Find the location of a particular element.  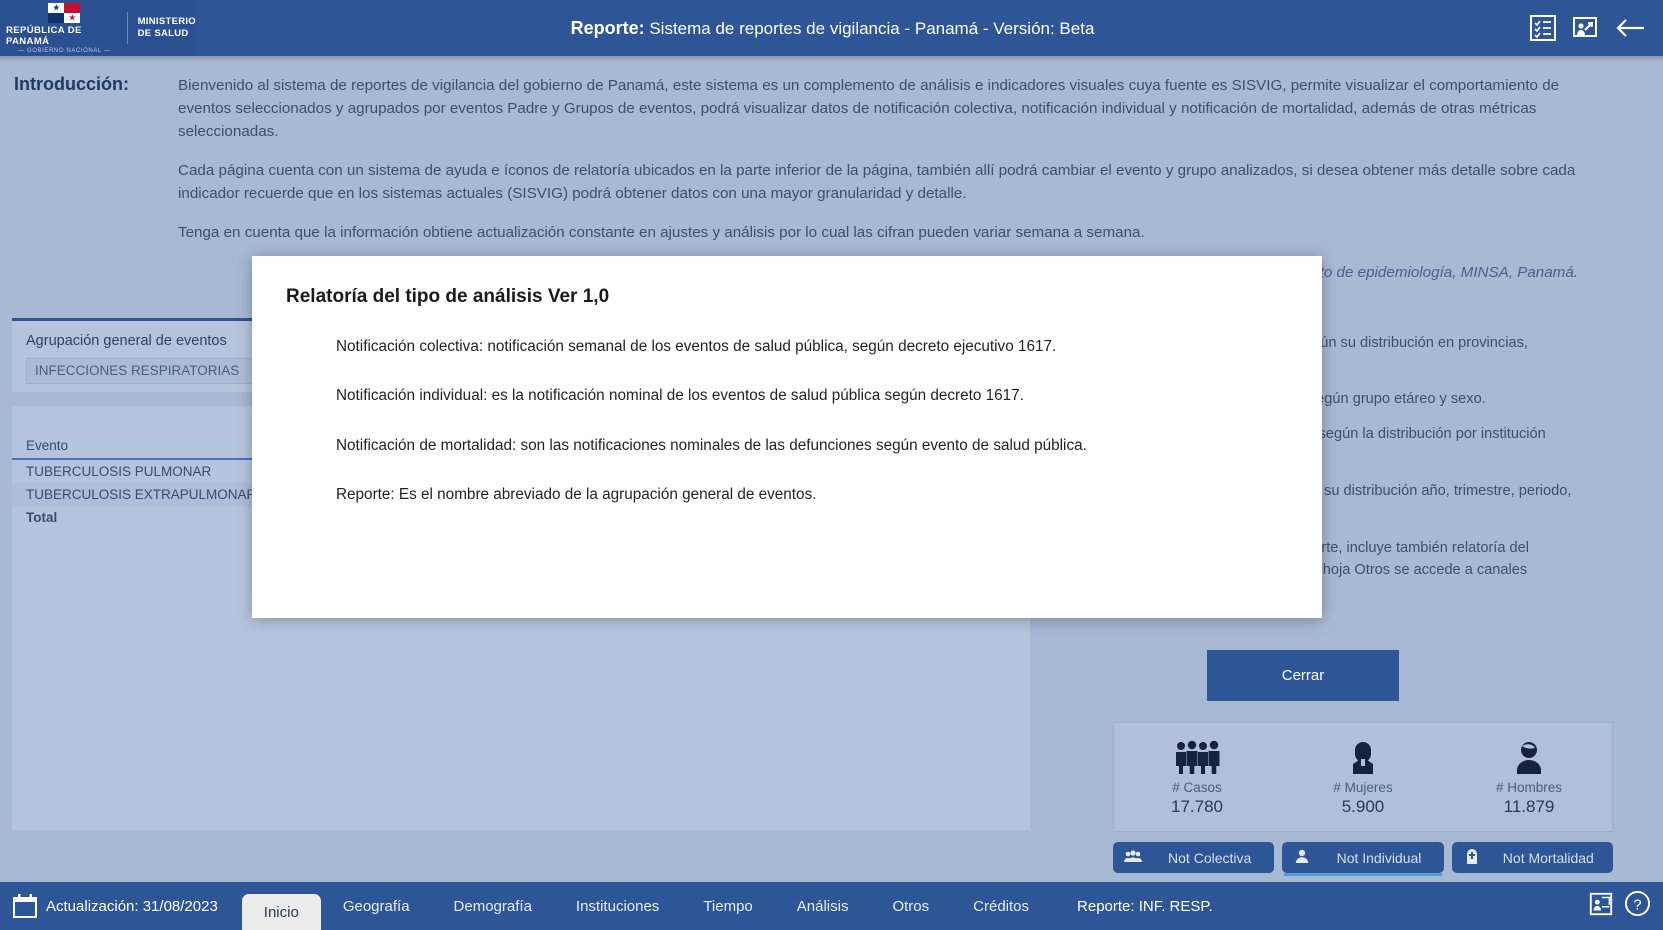

not-mortalidad-button: Not Mortalidad is located at coordinates (1532, 857).